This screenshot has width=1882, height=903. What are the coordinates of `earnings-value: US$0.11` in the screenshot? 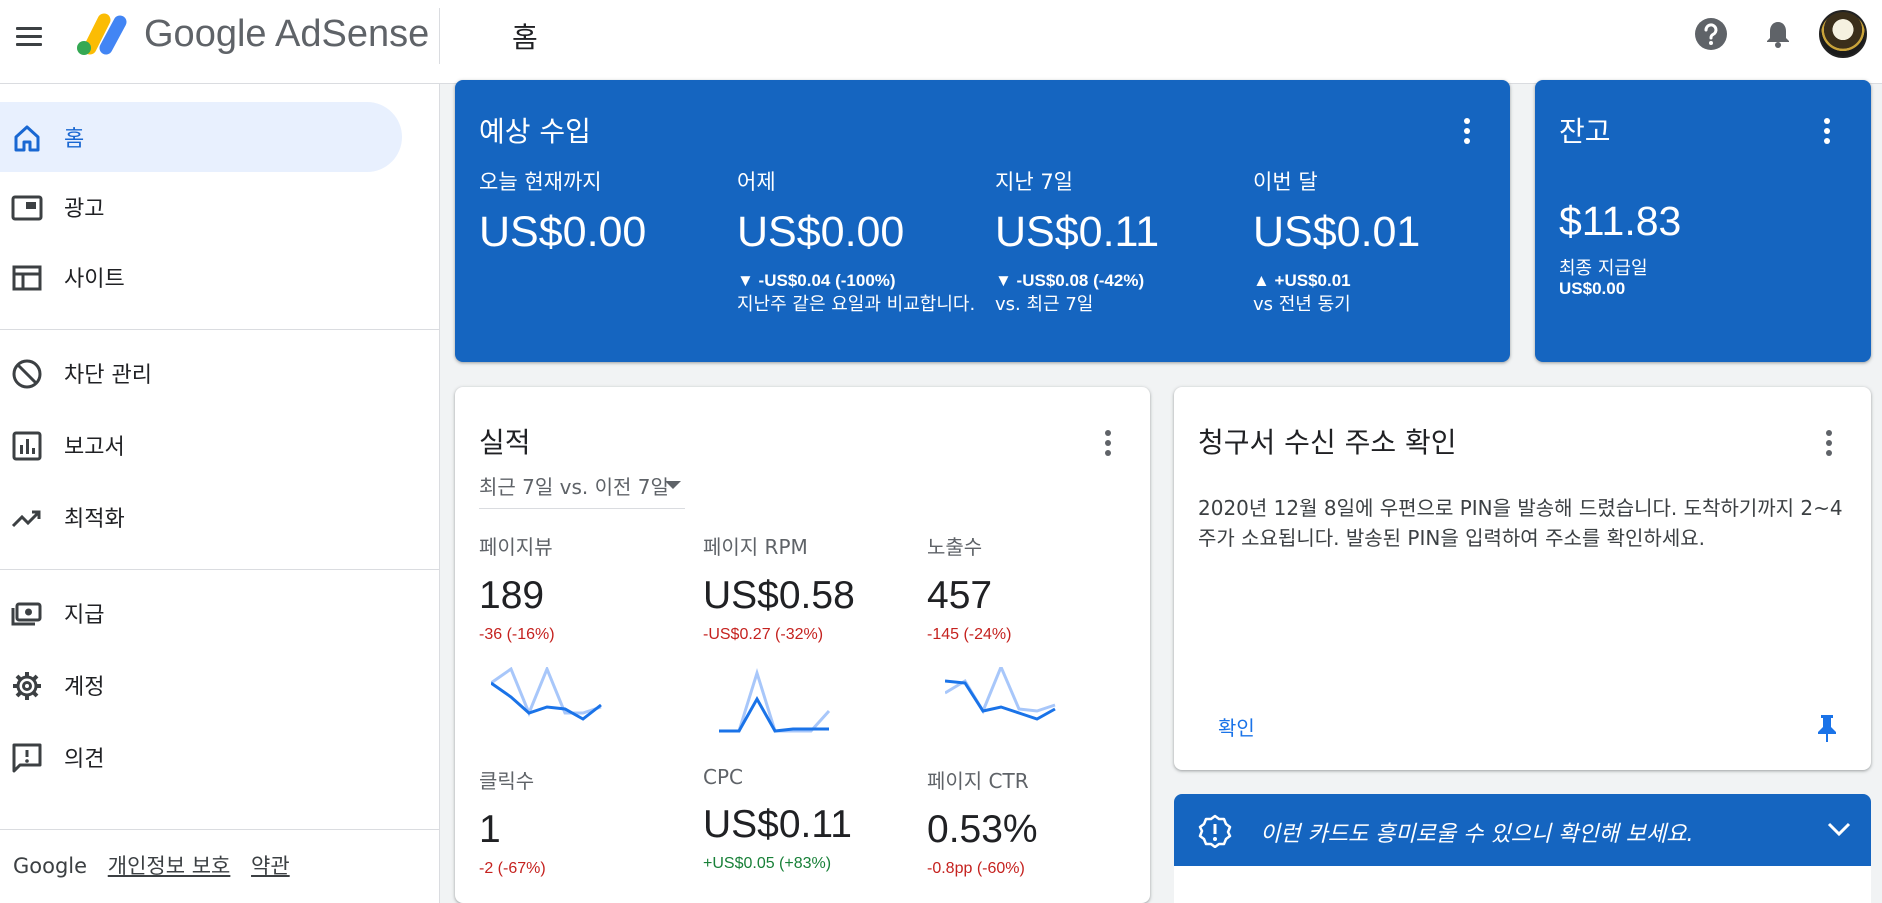 It's located at (1077, 232).